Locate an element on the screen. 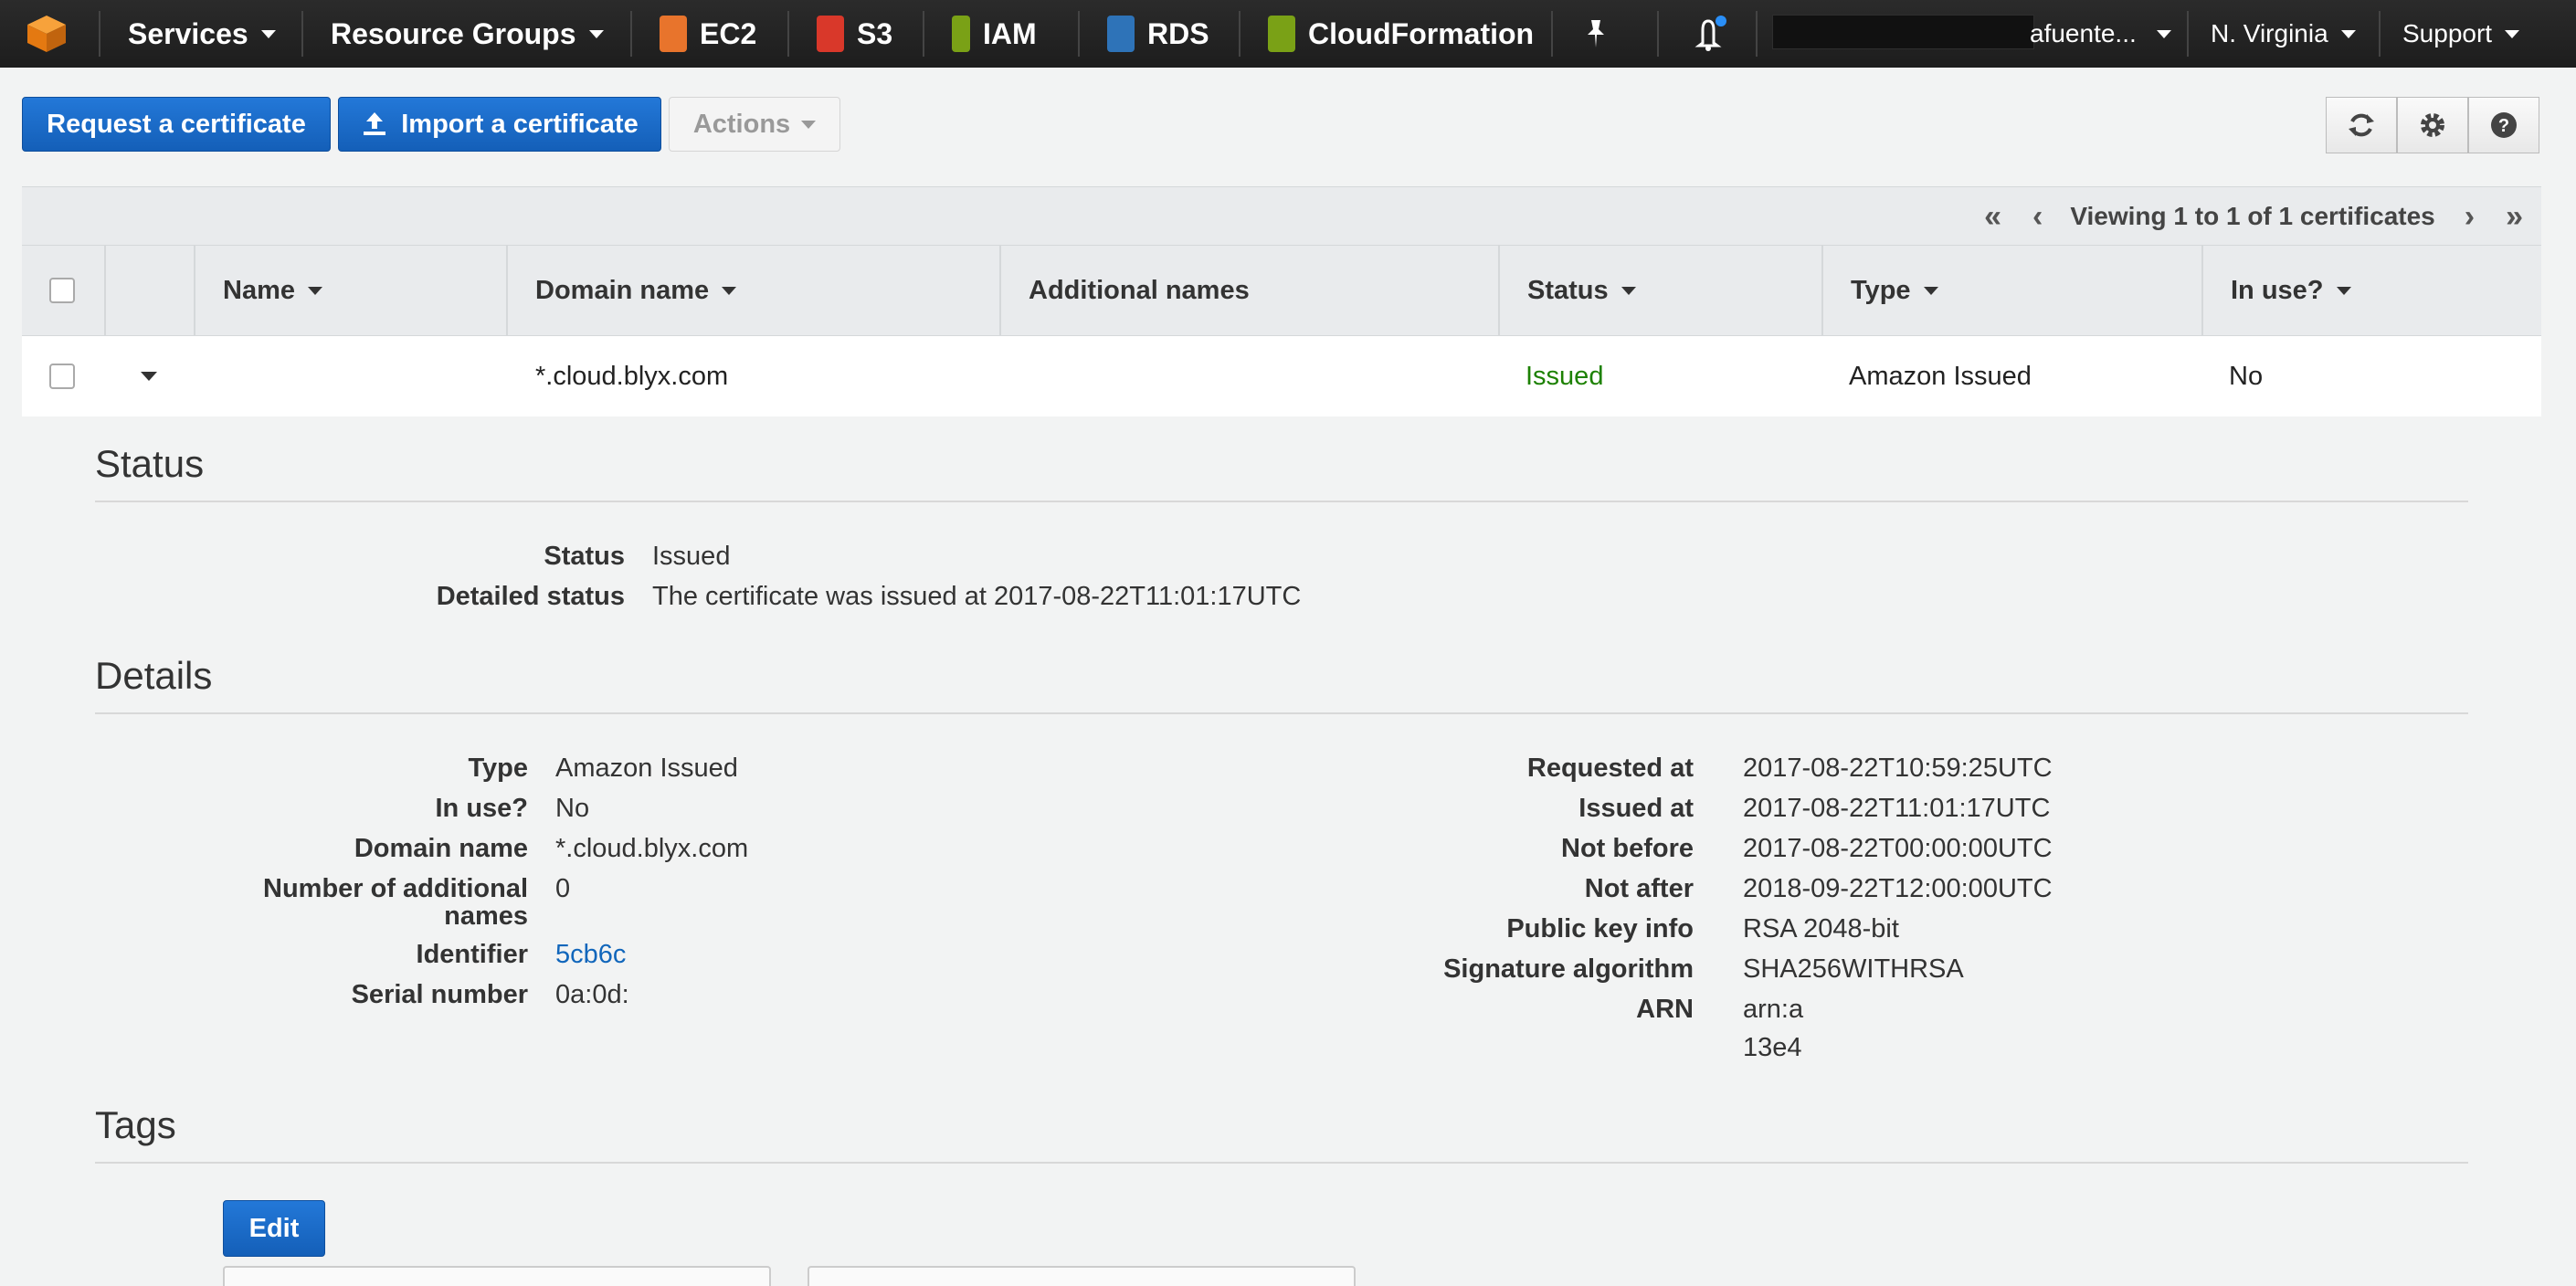 The height and width of the screenshot is (1286, 2576). identifier-label: Identifier is located at coordinates (472, 954).